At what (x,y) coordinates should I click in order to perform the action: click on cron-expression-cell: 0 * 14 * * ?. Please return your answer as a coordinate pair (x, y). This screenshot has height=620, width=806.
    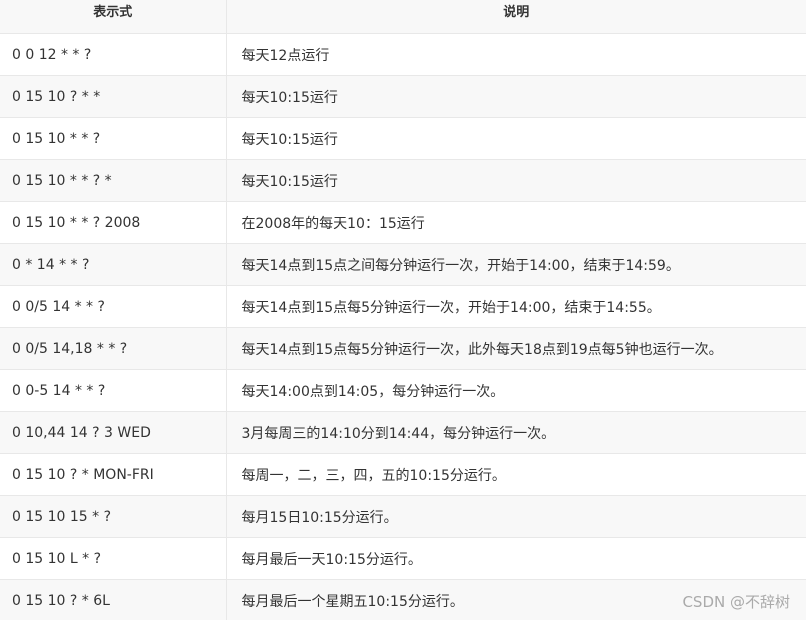
    Looking at the image, I should click on (113, 264).